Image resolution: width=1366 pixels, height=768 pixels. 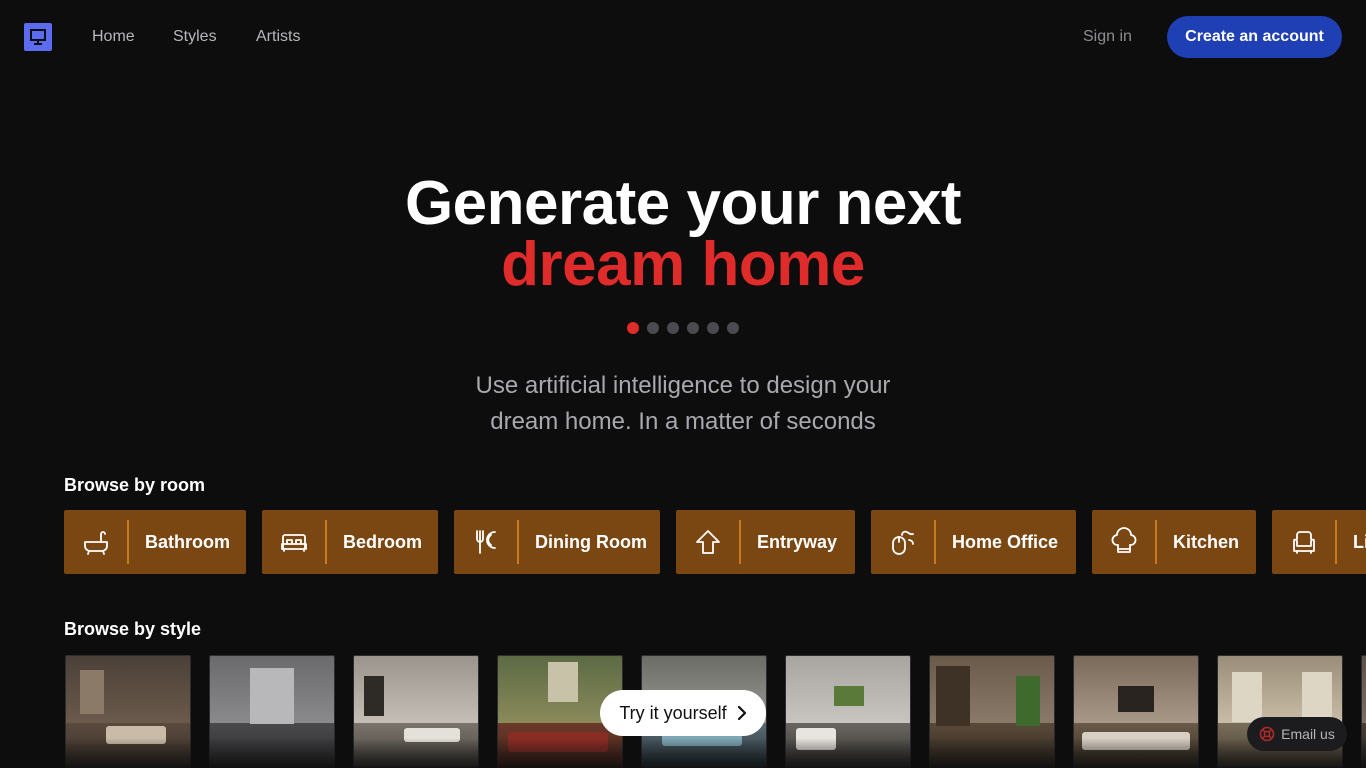 I want to click on email-us-label: Email us, so click(x=1308, y=734).